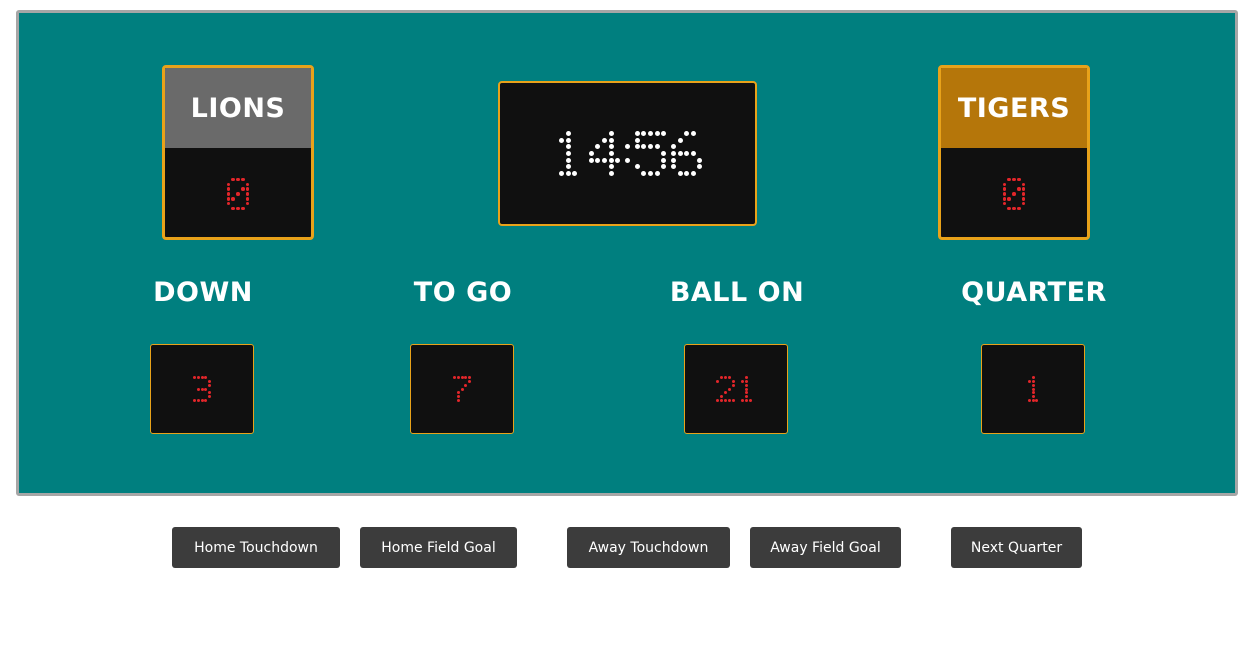 Image resolution: width=1258 pixels, height=662 pixels. What do you see at coordinates (238, 152) in the screenshot?
I see `home-team-panel: LIONS 0` at bounding box center [238, 152].